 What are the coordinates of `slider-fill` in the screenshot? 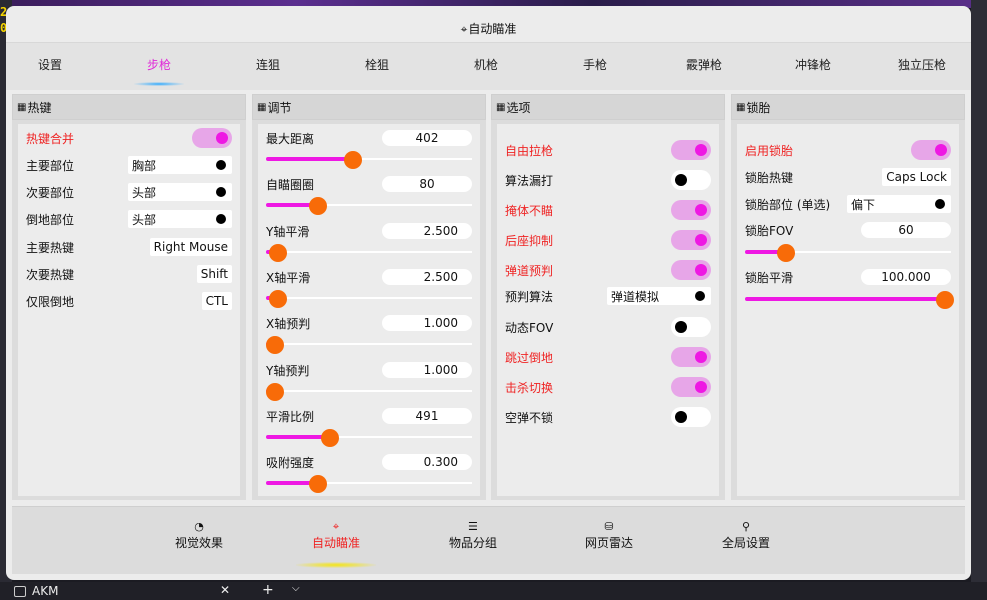 It's located at (848, 299).